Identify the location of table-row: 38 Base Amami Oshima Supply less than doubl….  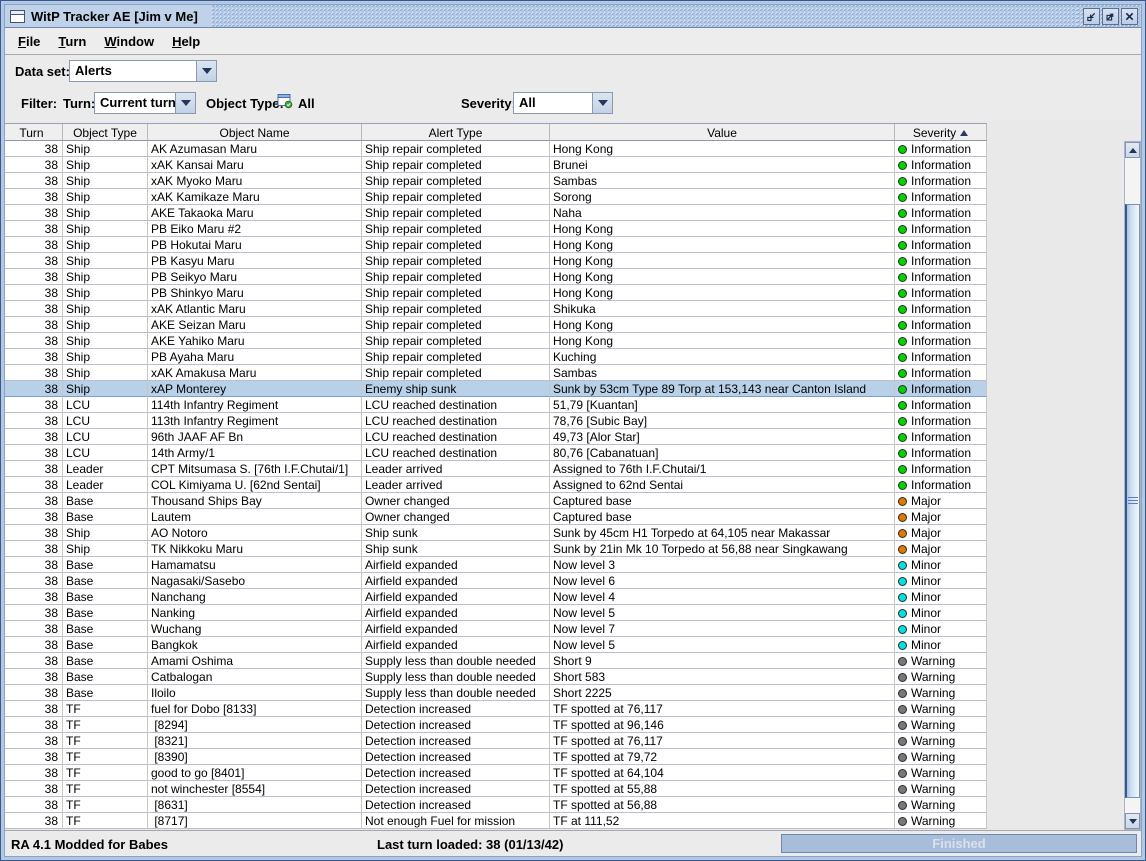
(496, 661).